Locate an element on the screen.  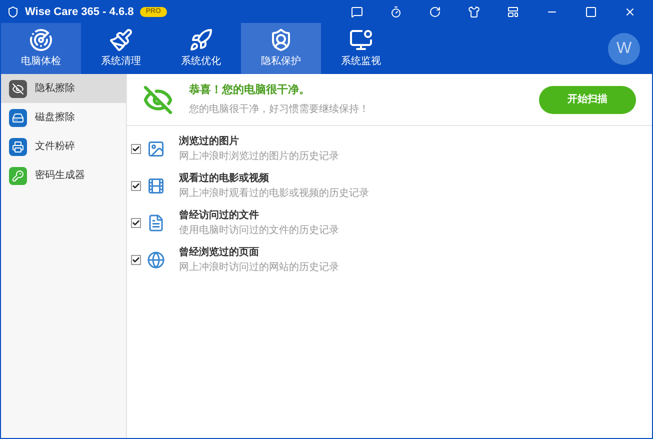
shield-logo-icon is located at coordinates (13, 12).